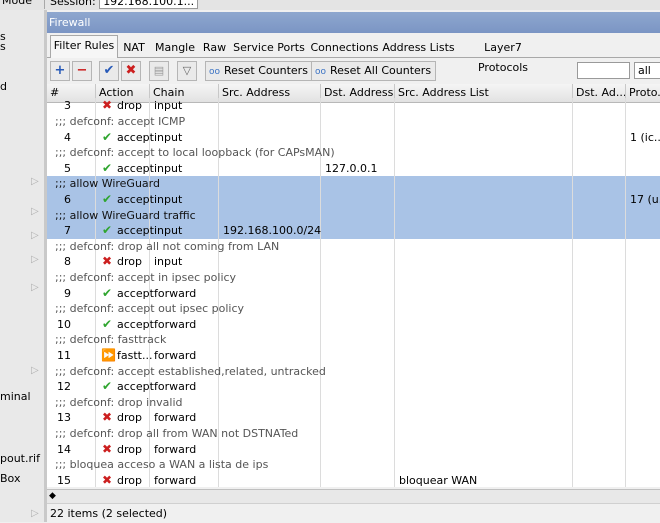 The image size is (660, 523). Describe the element at coordinates (22, 479) in the screenshot. I see `sidebar-item: Box` at that location.